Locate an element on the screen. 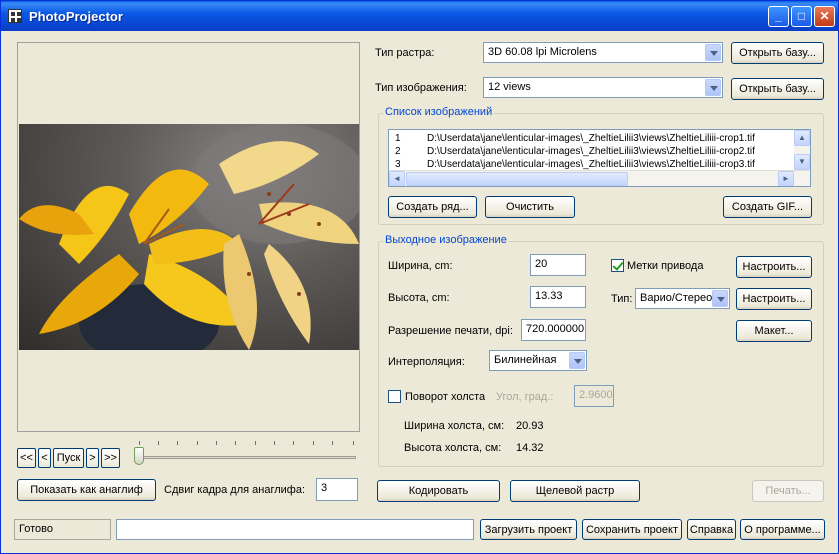 The image size is (839, 554). canvas-height-label: Высота холста, см: is located at coordinates (453, 448).